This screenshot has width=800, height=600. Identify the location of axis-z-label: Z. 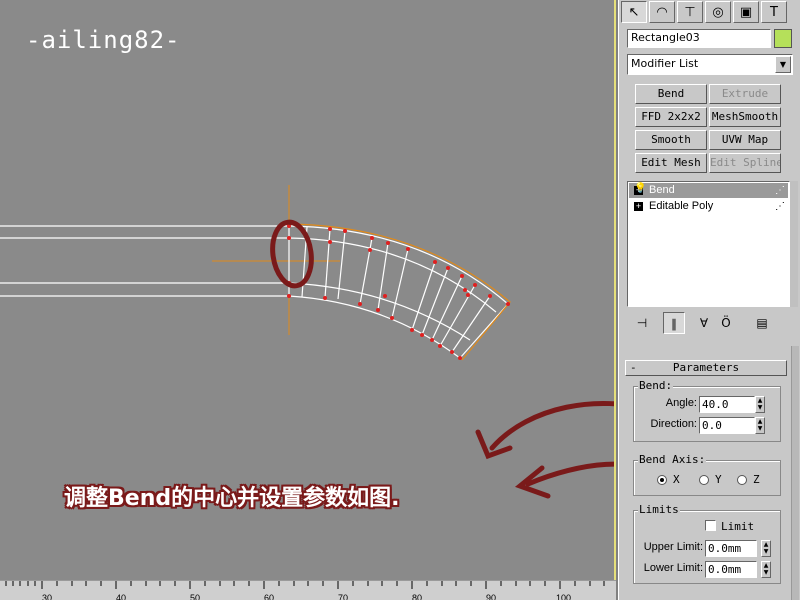
(756, 479).